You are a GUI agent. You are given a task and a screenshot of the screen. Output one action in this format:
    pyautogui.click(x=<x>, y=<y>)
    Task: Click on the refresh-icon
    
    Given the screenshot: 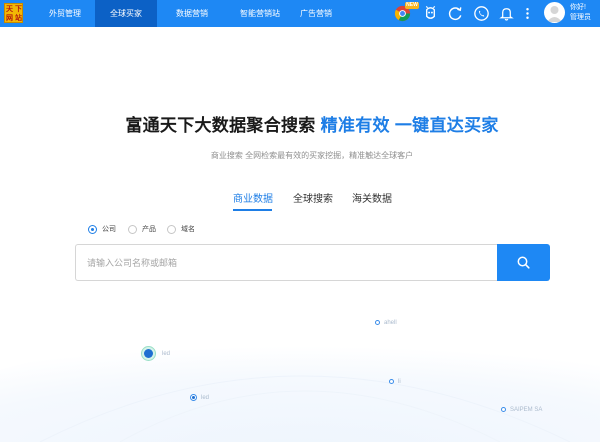 What is the action you would take?
    pyautogui.click(x=455, y=13)
    